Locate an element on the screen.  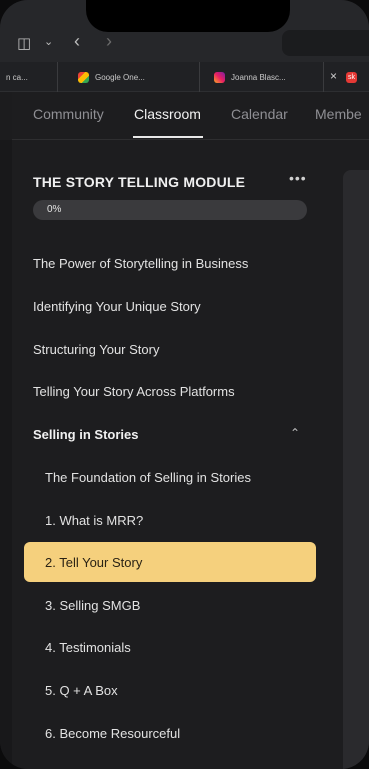
app-nav: Community Classroom Calendar Membe is located at coordinates (190, 116).